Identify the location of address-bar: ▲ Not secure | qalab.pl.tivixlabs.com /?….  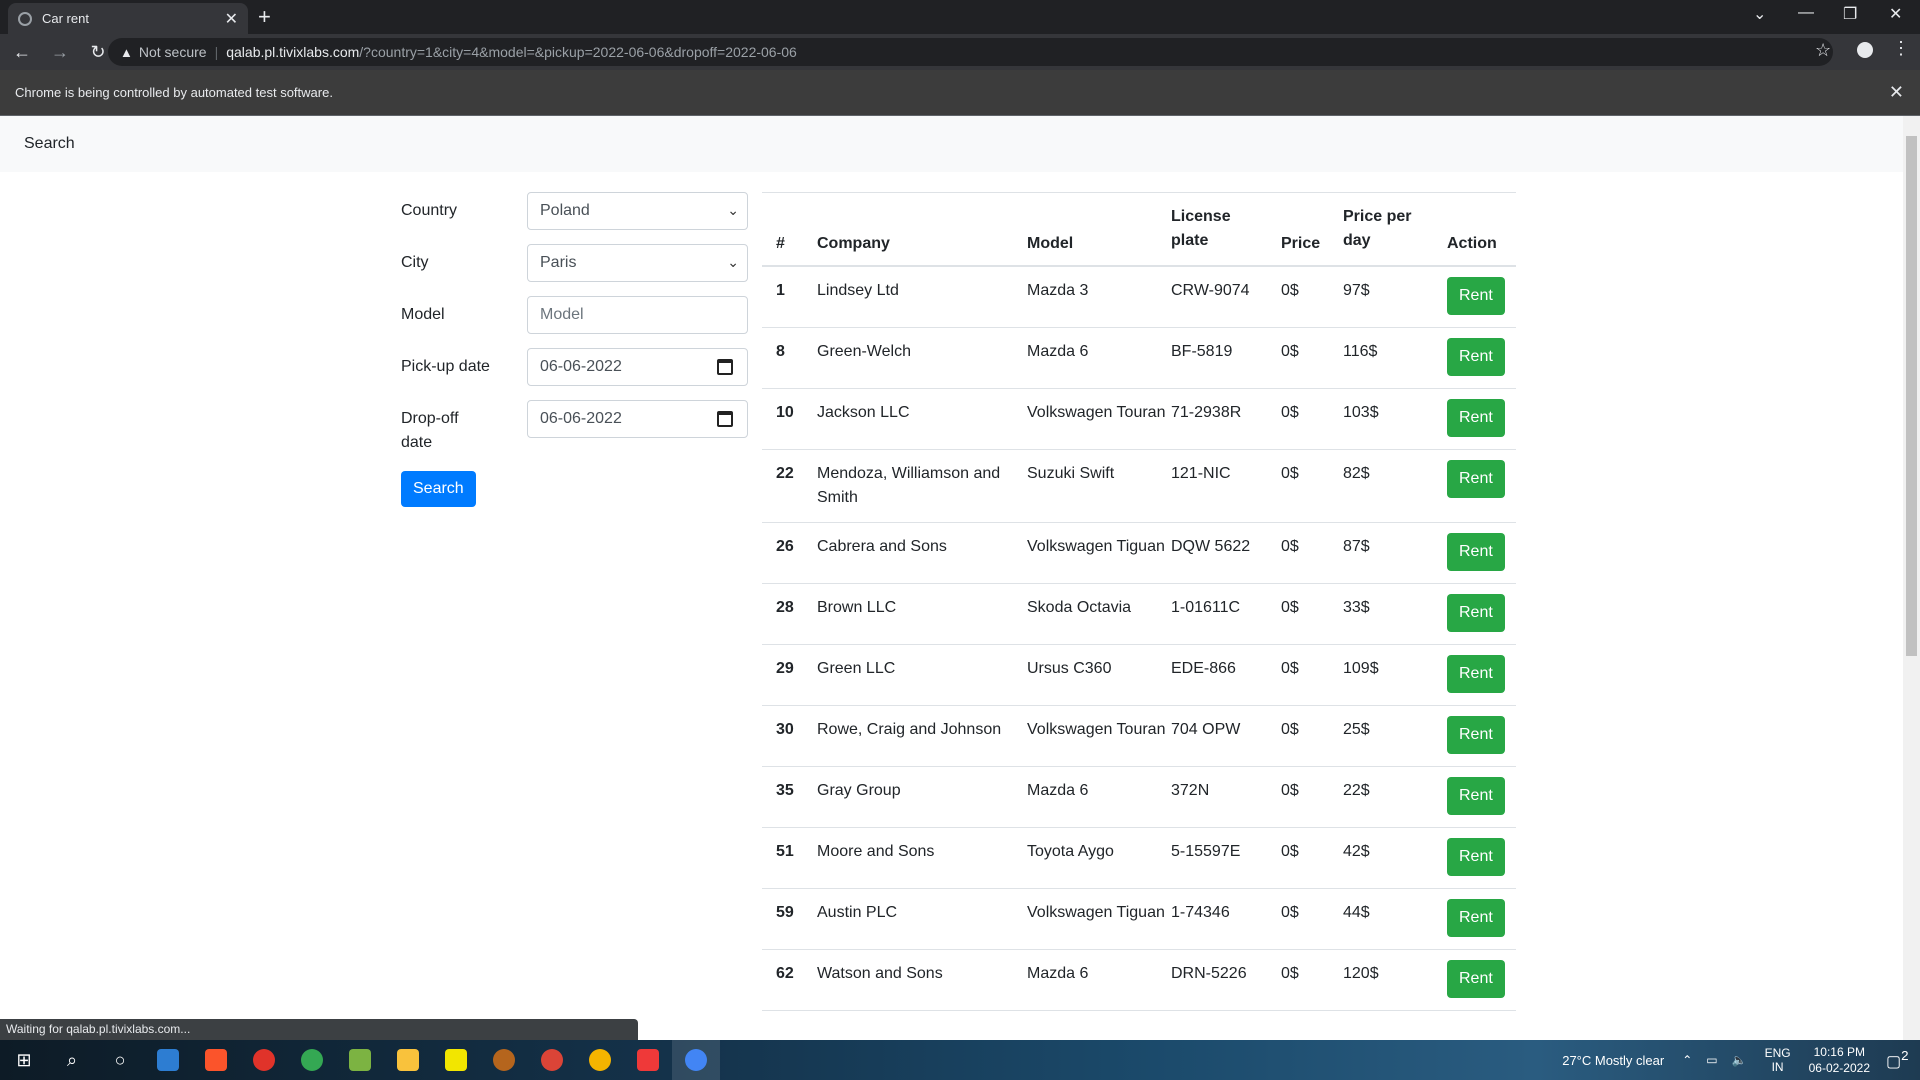
(970, 52).